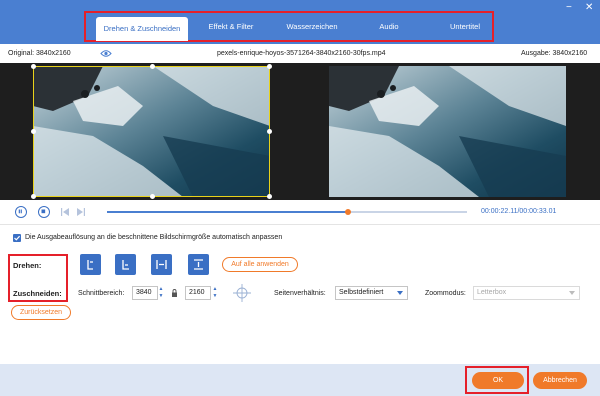 This screenshot has height=396, width=600. I want to click on height-stepper: ▲ ▼, so click(215, 293).